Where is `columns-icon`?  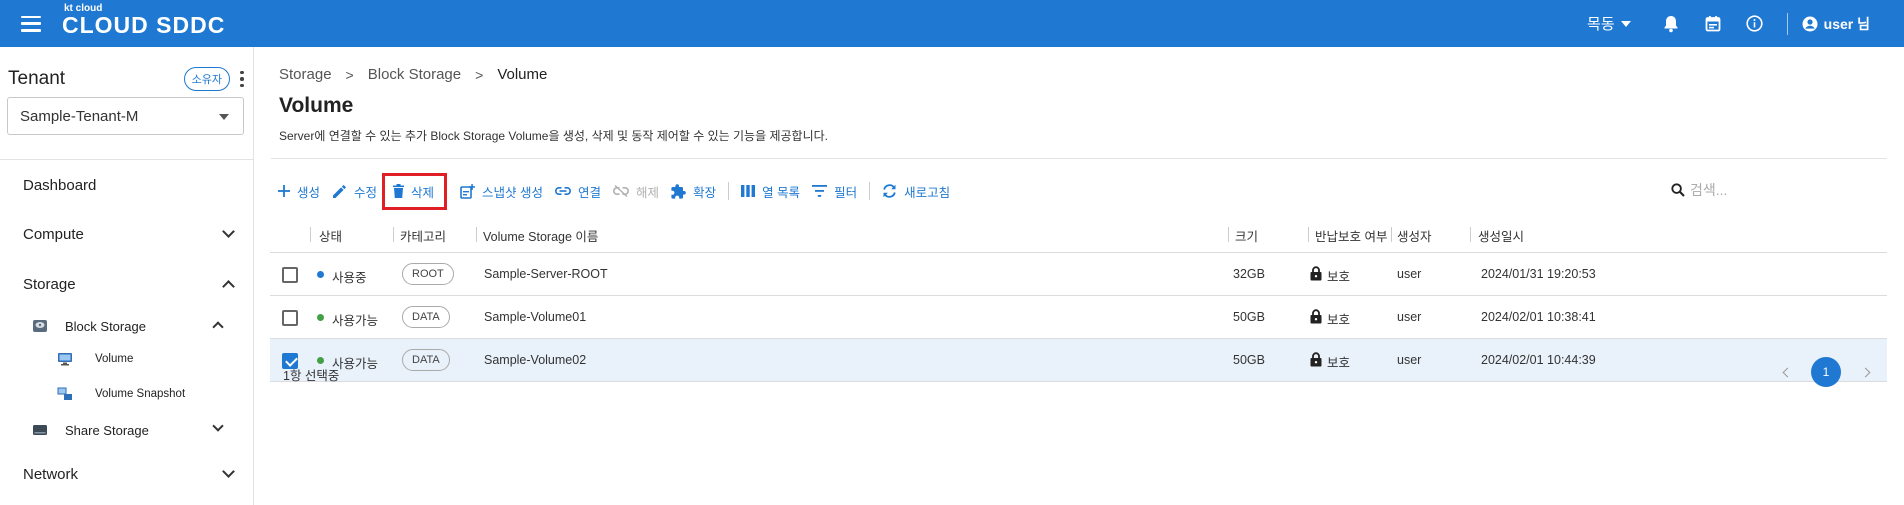
columns-icon is located at coordinates (748, 191).